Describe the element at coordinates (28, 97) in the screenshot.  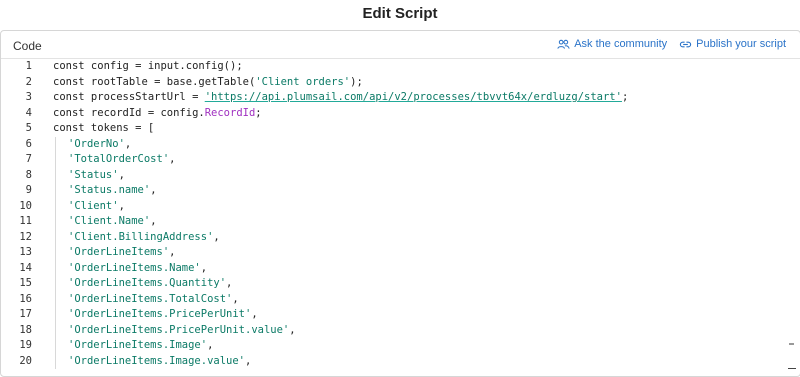
I see `line-number: 3` at that location.